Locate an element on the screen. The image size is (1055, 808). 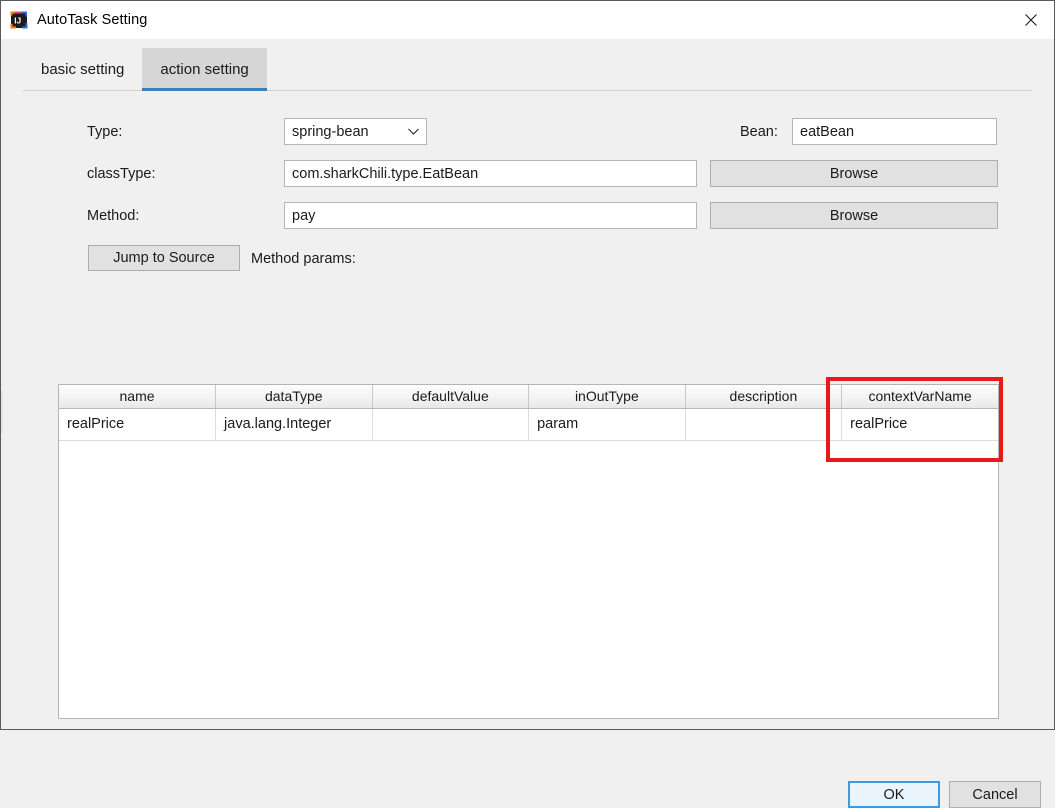
title-bar: IJ AutoTask Setting is located at coordinates (527, 20).